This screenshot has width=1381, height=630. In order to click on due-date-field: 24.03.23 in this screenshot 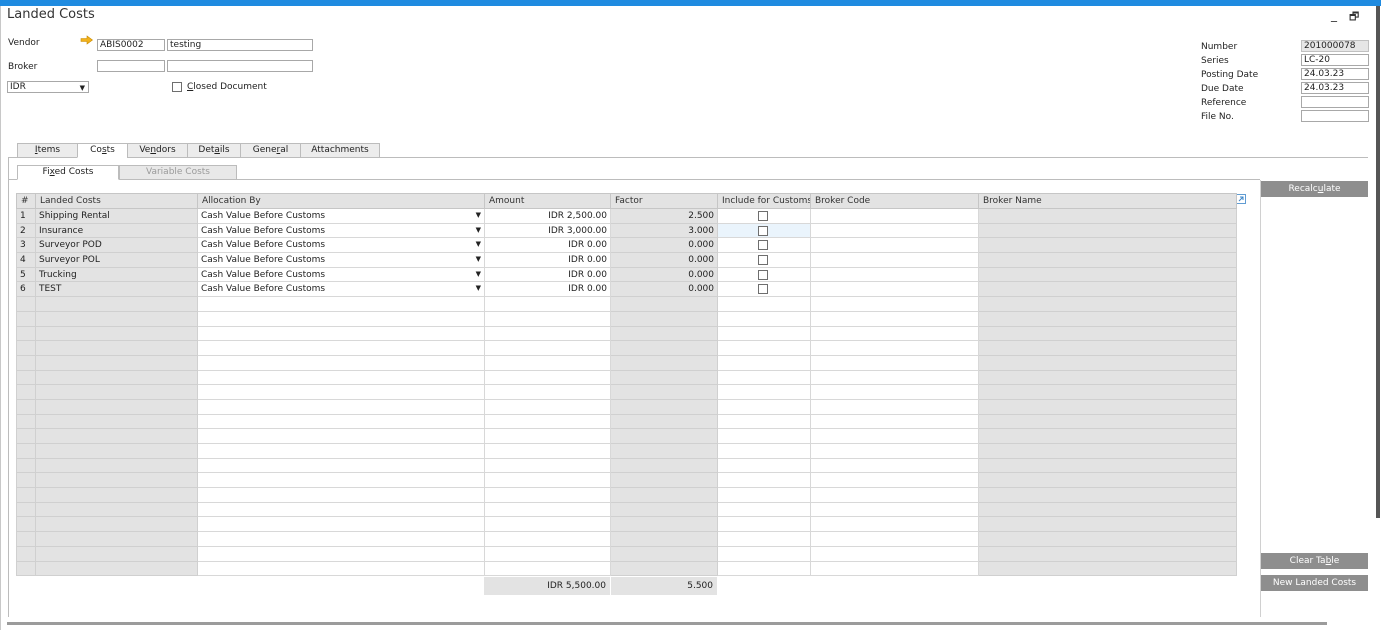, I will do `click(1335, 88)`.